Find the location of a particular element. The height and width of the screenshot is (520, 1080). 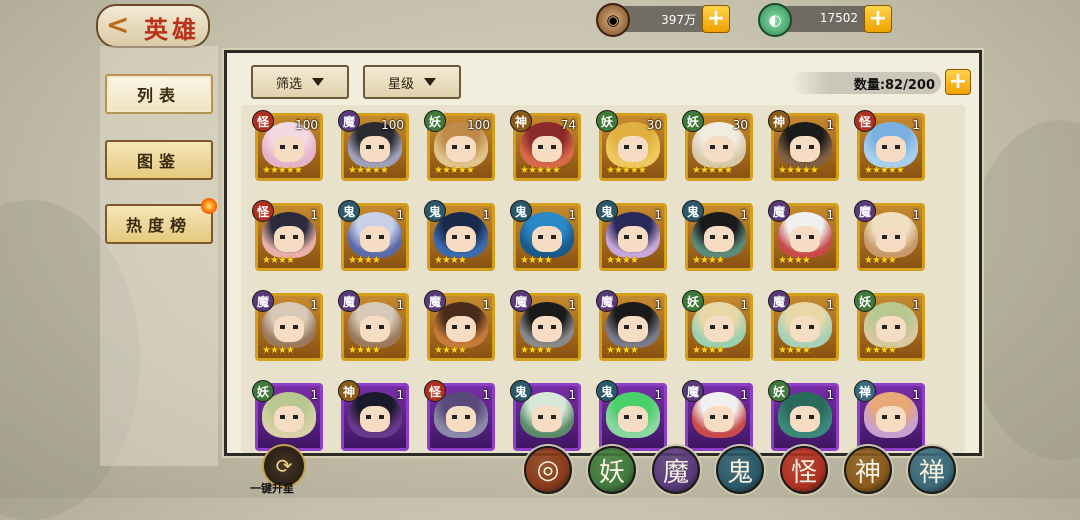

sidebar-item-label: 图鉴 is located at coordinates (158, 161).